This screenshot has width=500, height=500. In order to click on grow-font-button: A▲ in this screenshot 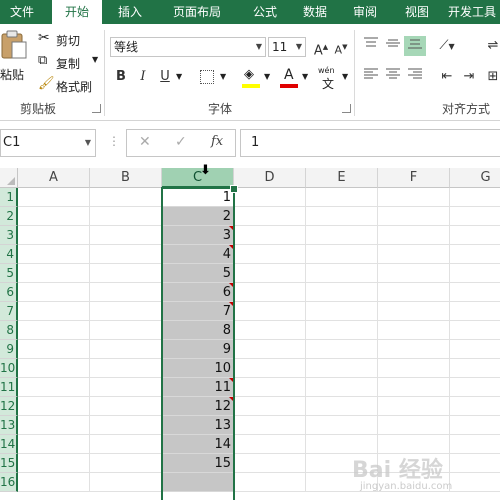, I will do `click(321, 47)`.